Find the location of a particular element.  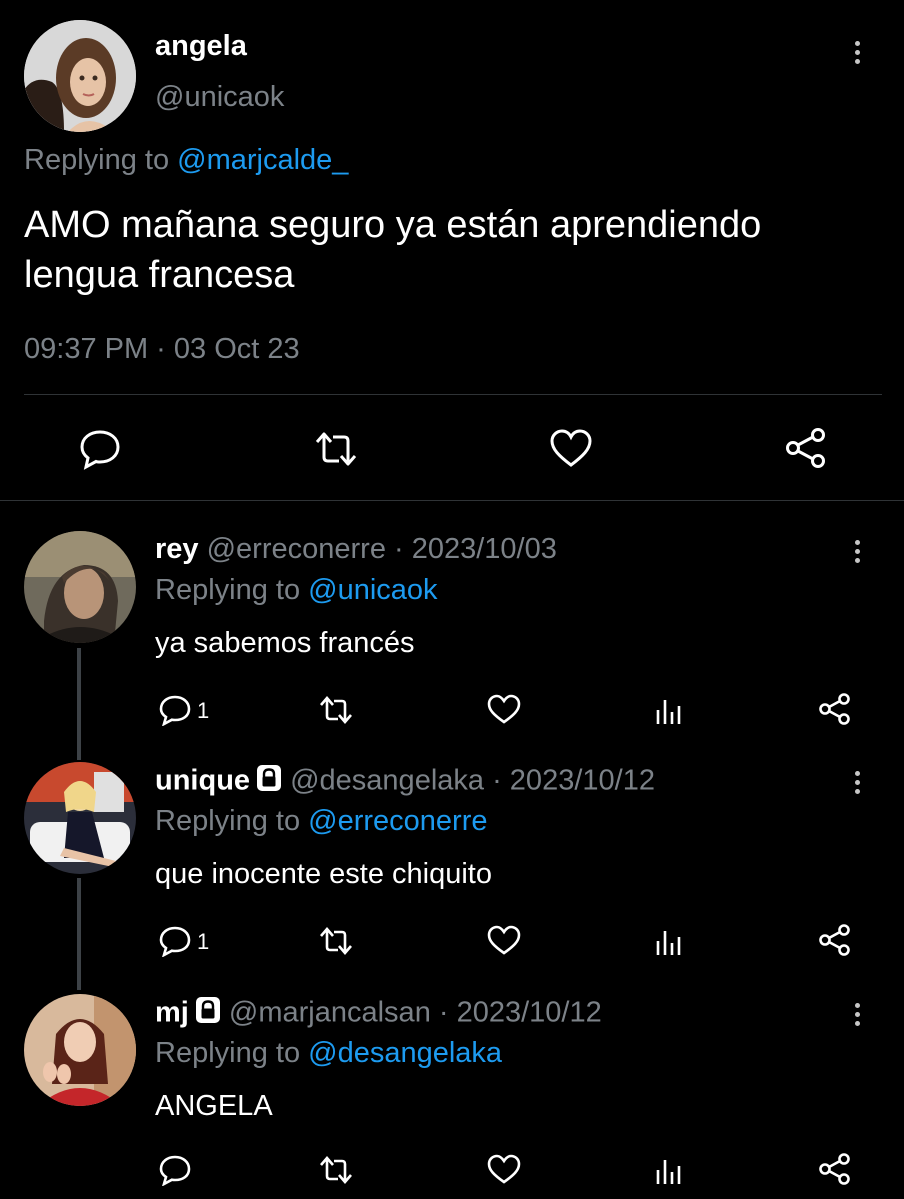

reply-text: ya sabemos francés is located at coordinates (285, 643).